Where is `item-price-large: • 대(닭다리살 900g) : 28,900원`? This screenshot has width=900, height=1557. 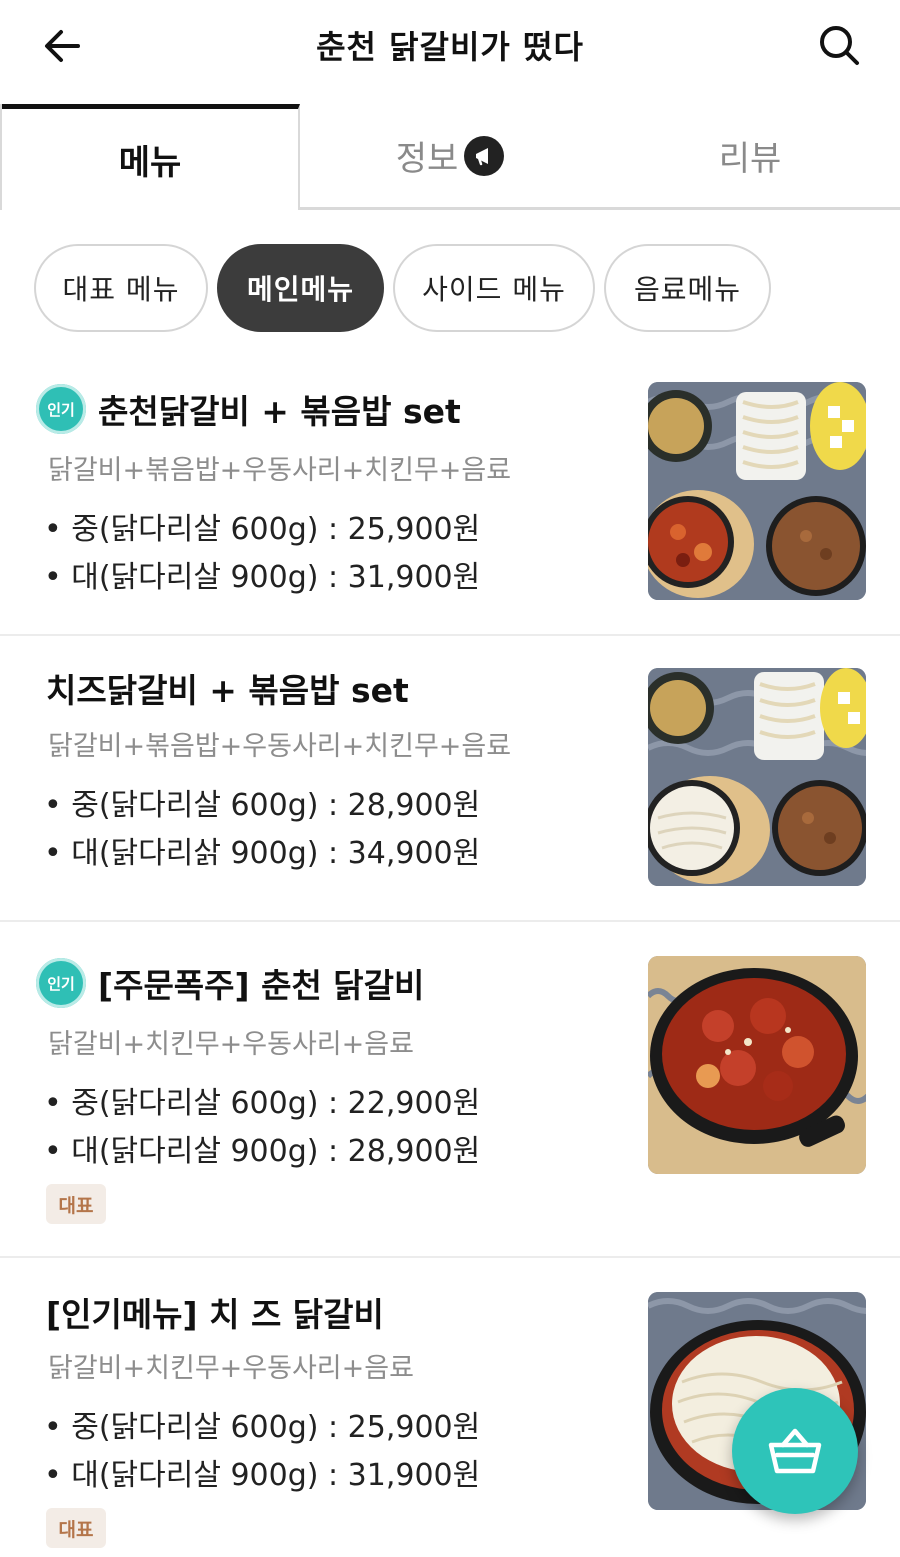
item-price-large: • 대(닭다리살 900g) : 28,900원 is located at coordinates (262, 1151).